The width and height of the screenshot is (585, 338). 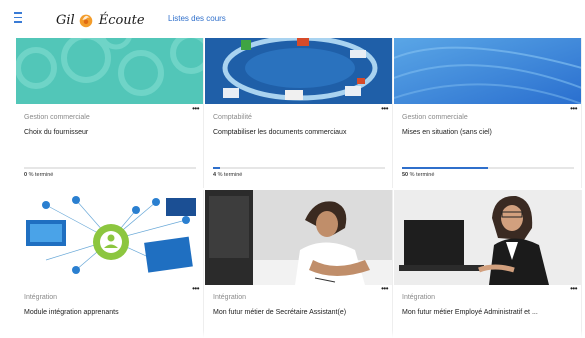 I want to click on progress-label: 4 % terminé, so click(x=227, y=175).